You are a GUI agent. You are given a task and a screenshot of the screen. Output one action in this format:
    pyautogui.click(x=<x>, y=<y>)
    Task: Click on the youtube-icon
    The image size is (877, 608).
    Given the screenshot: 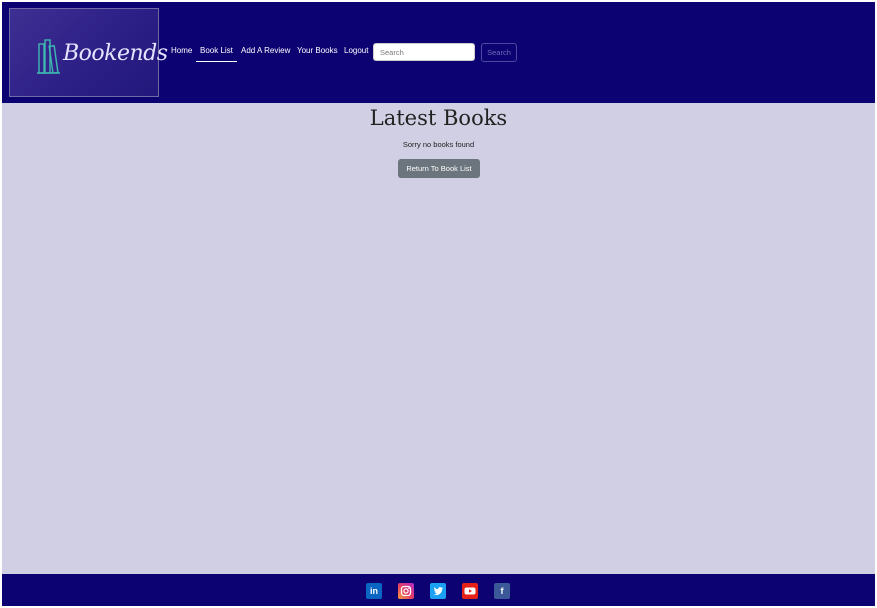 What is the action you would take?
    pyautogui.click(x=470, y=591)
    